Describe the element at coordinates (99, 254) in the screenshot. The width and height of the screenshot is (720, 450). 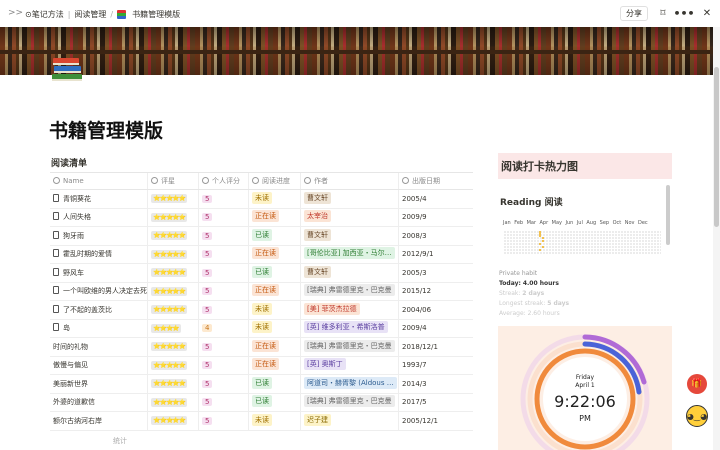
I see `cell-name: 霍乱时期的爱情` at that location.